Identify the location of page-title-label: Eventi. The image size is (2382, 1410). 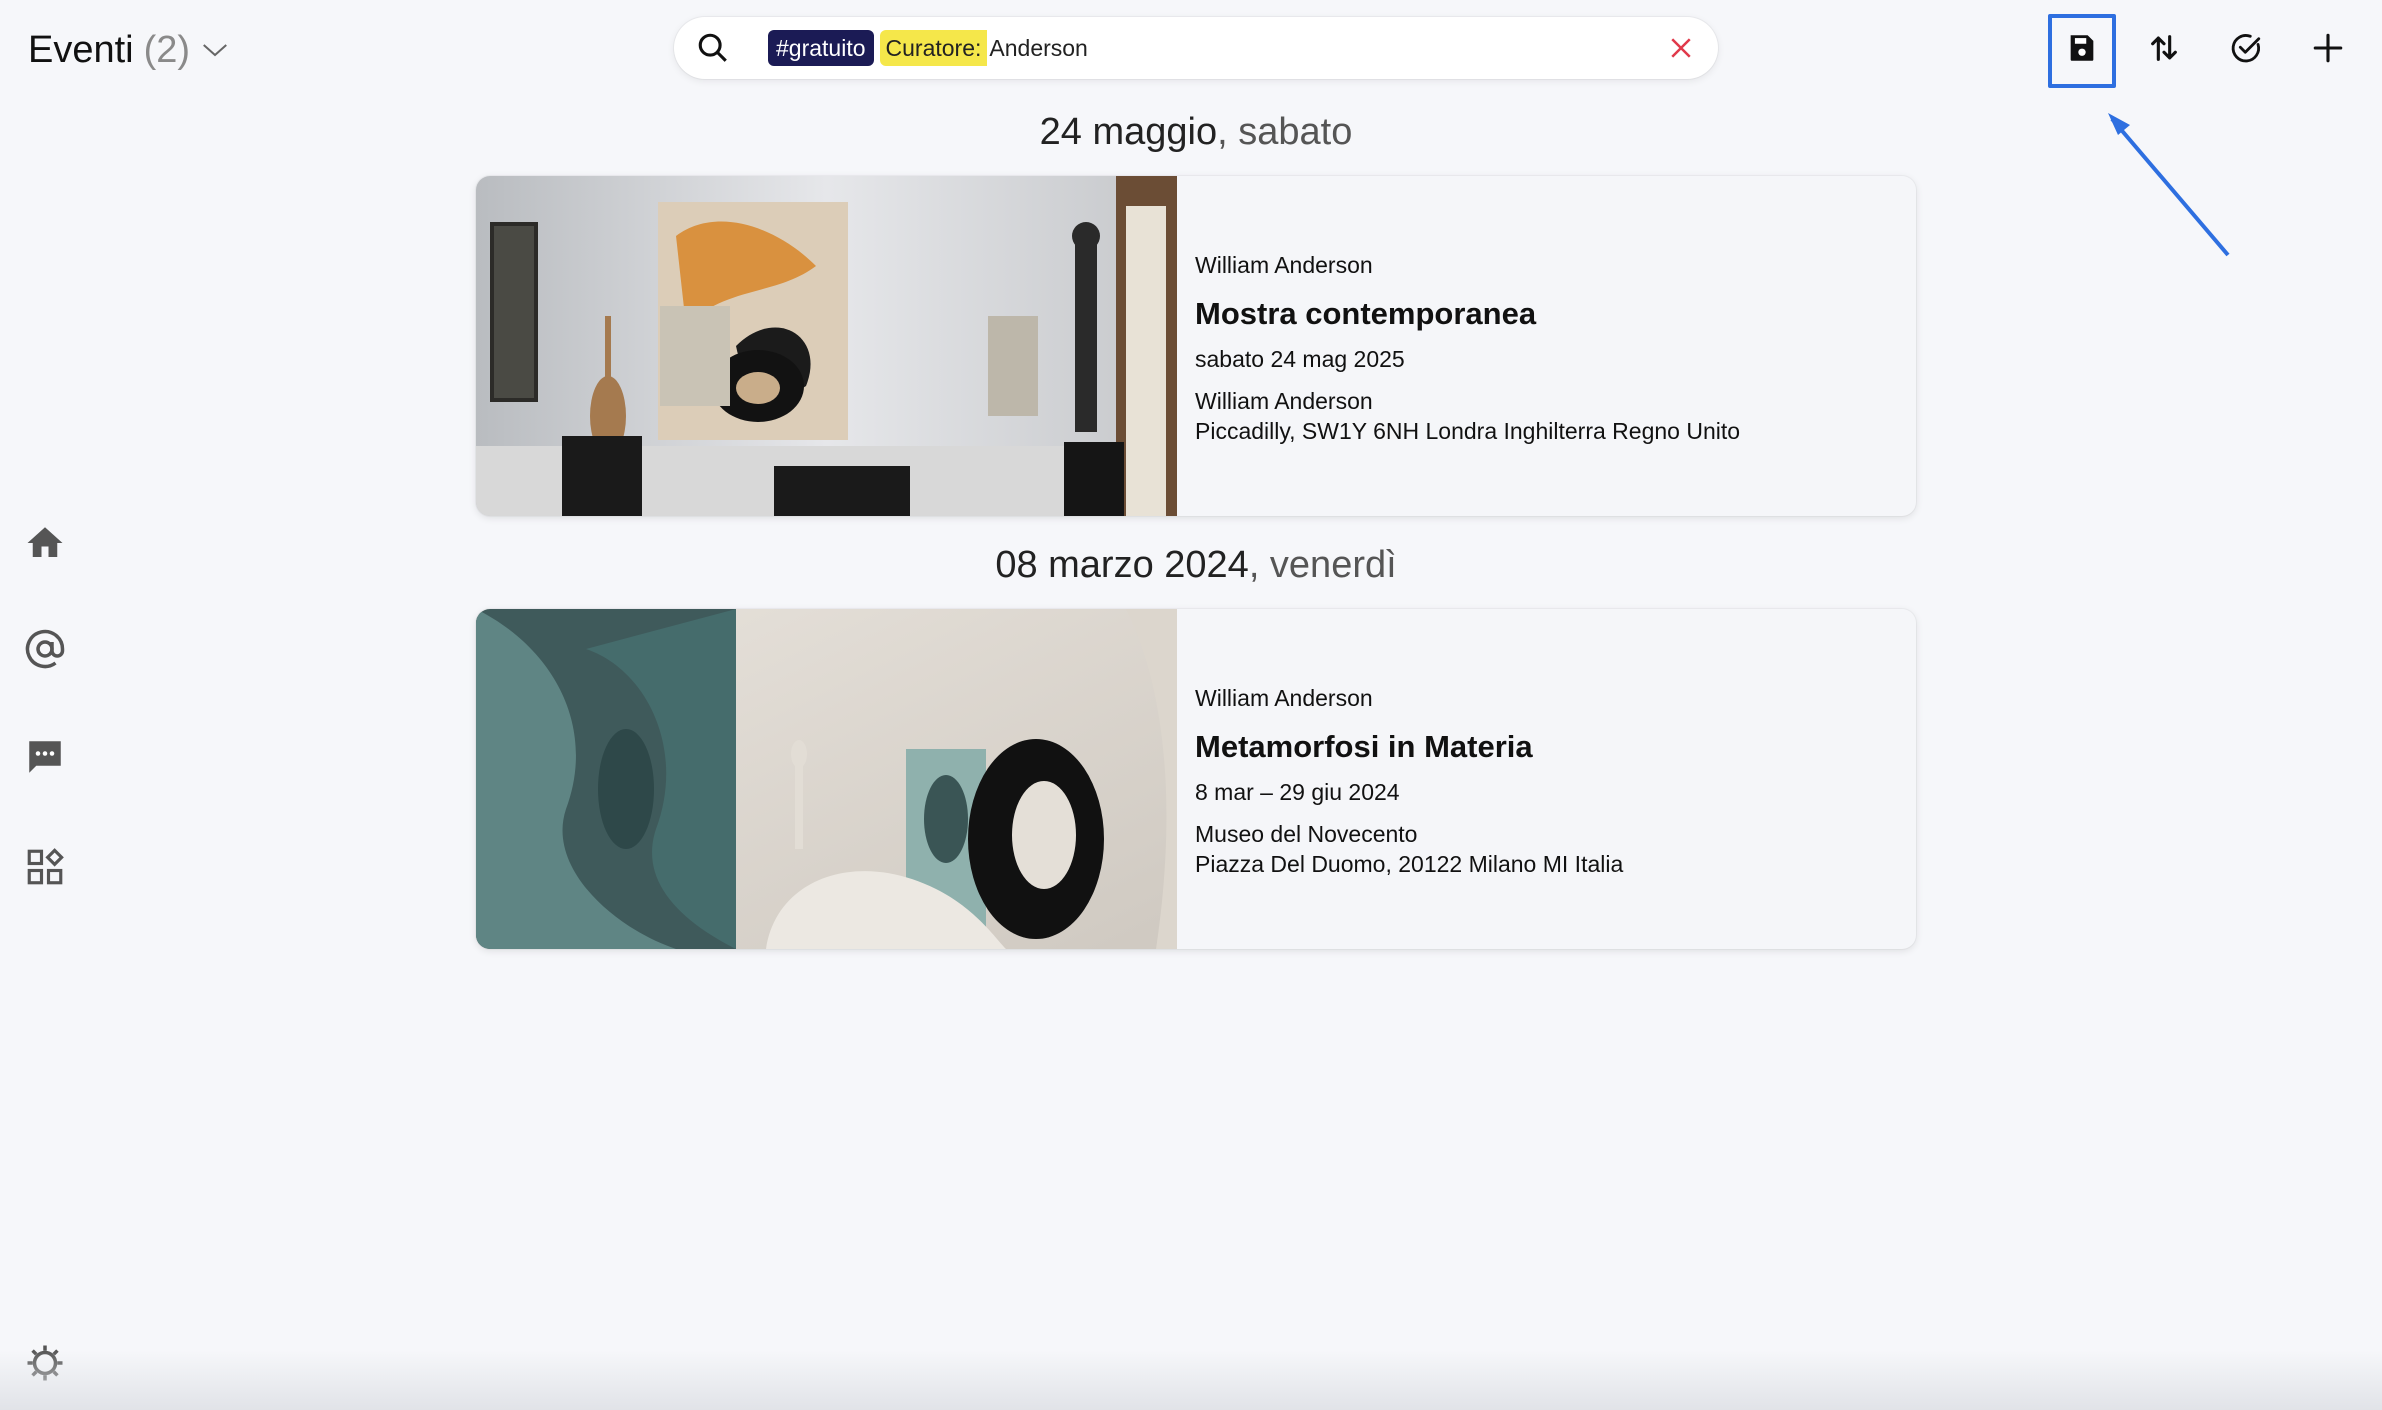
(81, 50).